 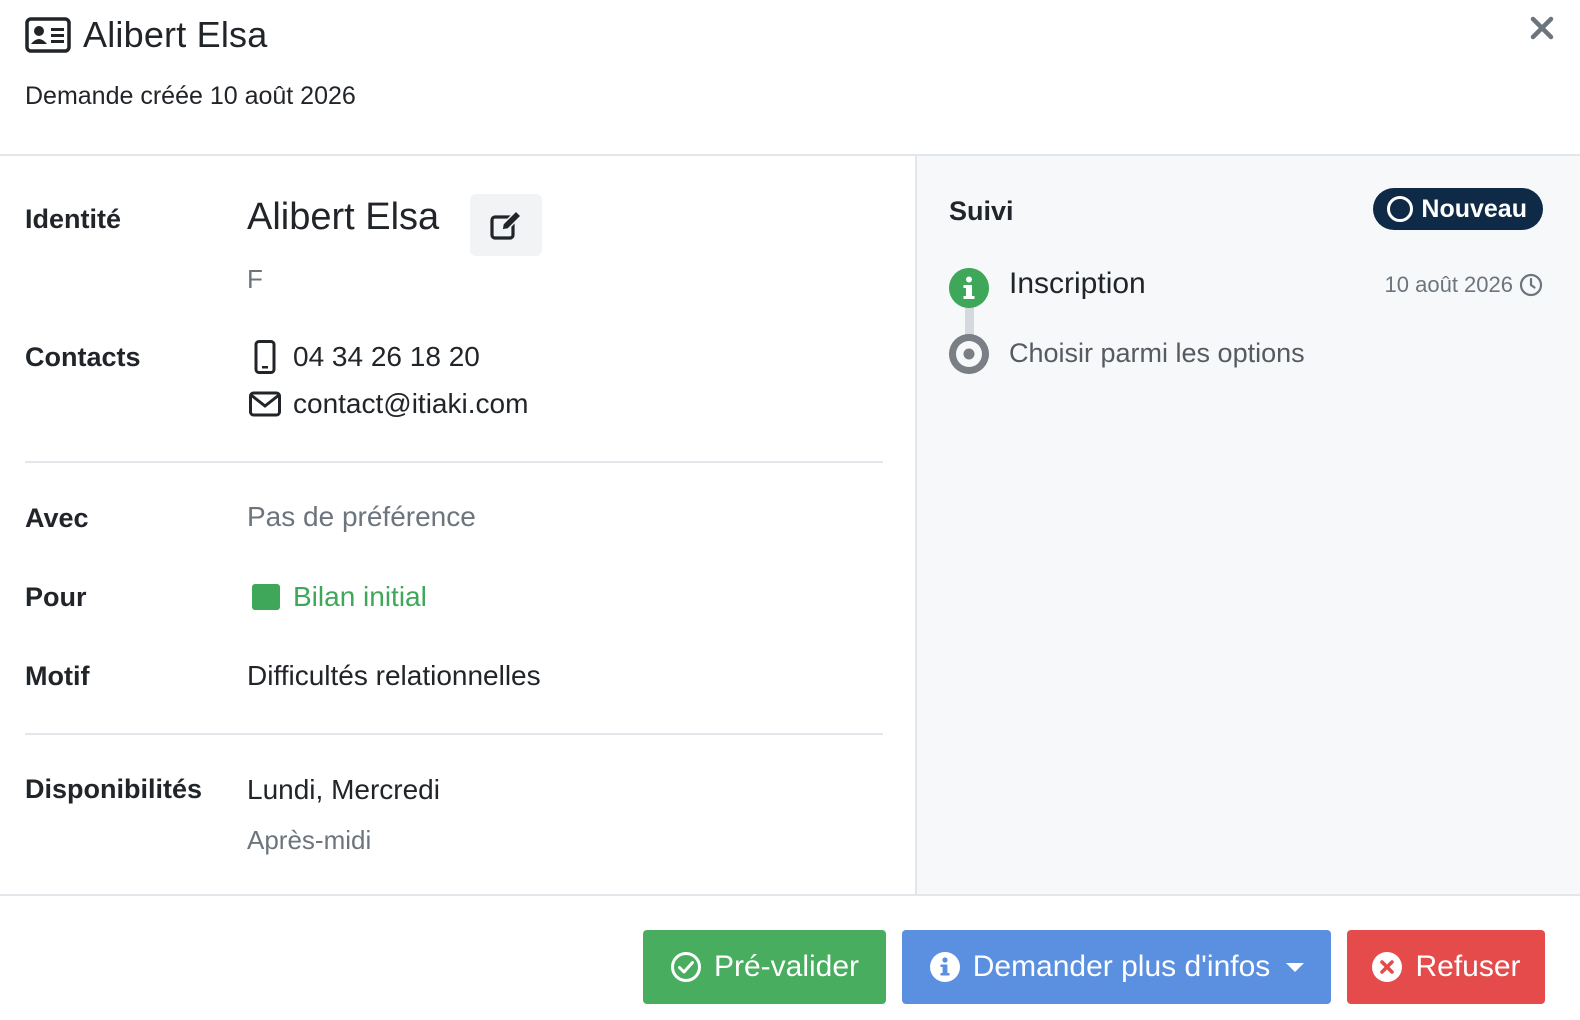 What do you see at coordinates (266, 597) in the screenshot?
I see `color-swatch` at bounding box center [266, 597].